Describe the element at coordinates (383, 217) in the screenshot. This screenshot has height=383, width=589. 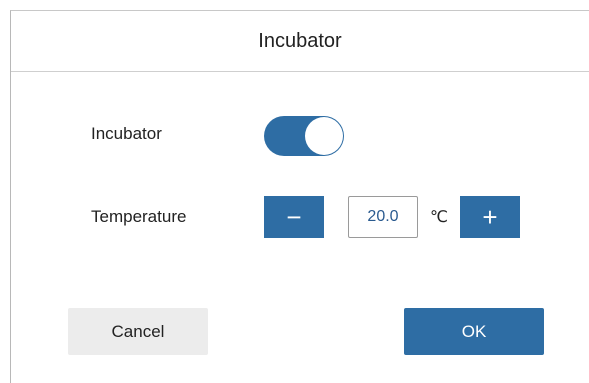
I see `temperature-input: 20.0` at that location.